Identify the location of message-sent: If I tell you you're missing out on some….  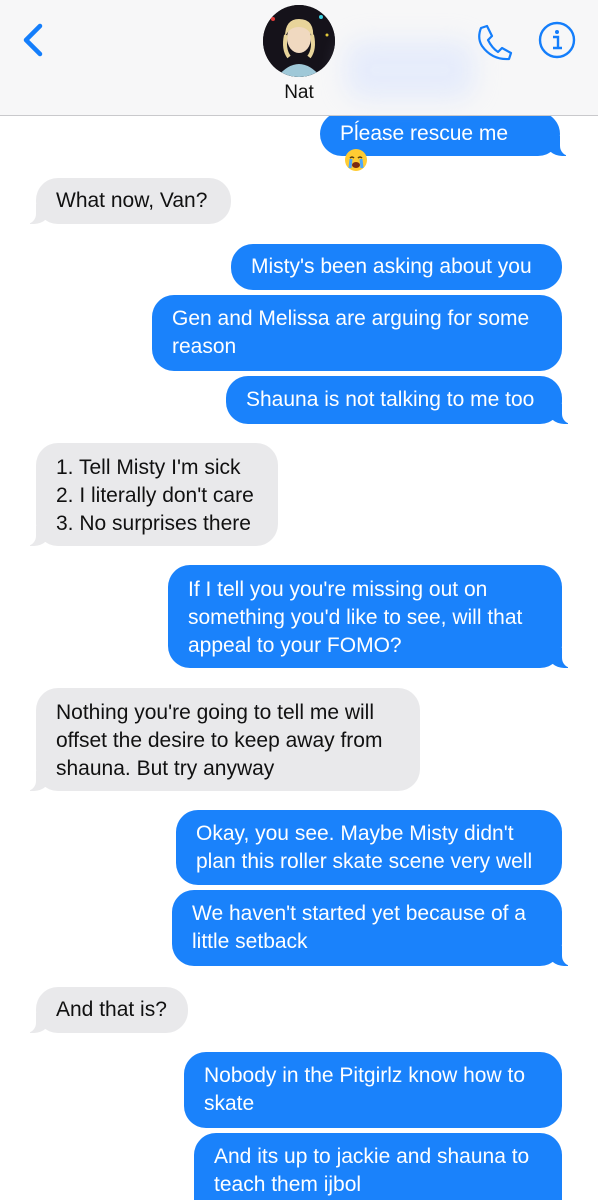
(370, 616).